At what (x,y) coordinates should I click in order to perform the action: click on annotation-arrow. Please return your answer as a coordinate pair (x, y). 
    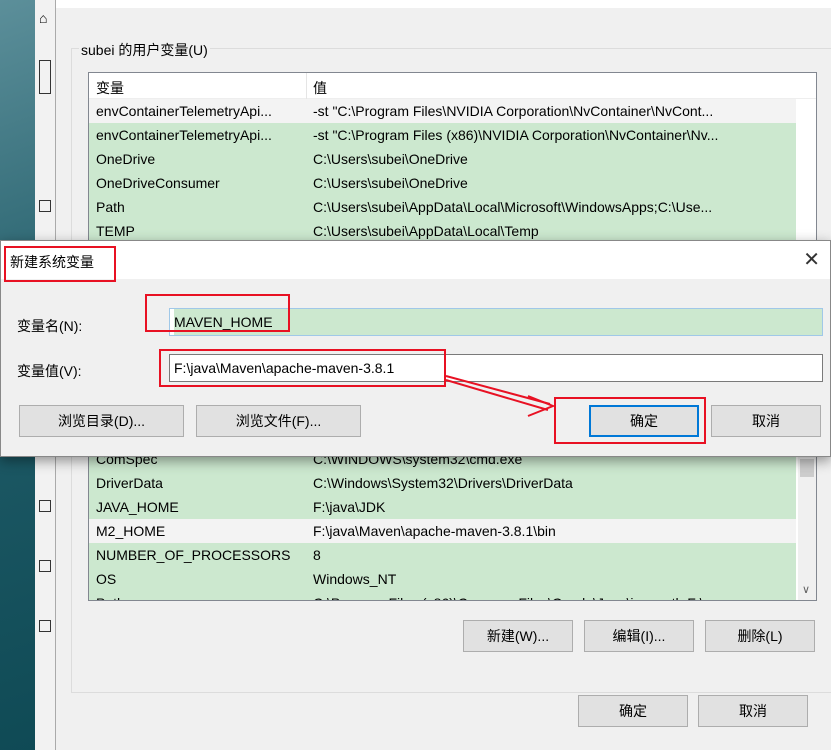
    Looking at the image, I should click on (500, 396).